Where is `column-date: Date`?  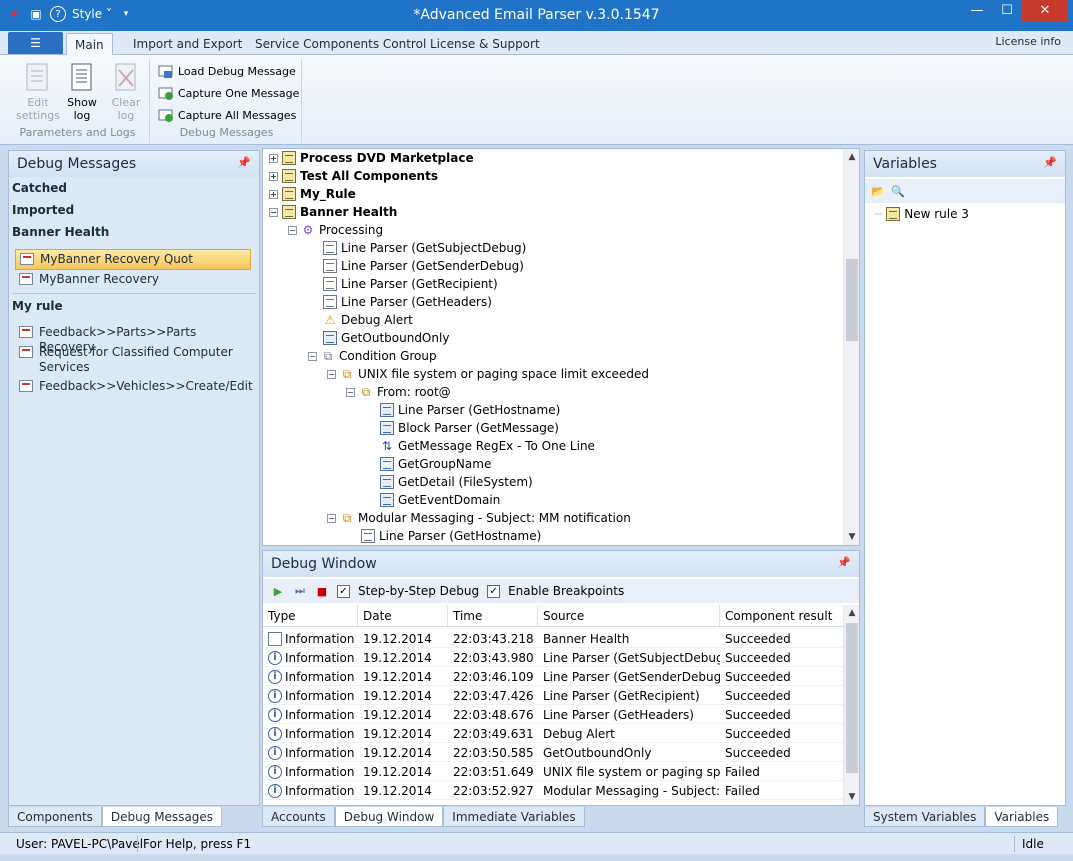 column-date: Date is located at coordinates (403, 616).